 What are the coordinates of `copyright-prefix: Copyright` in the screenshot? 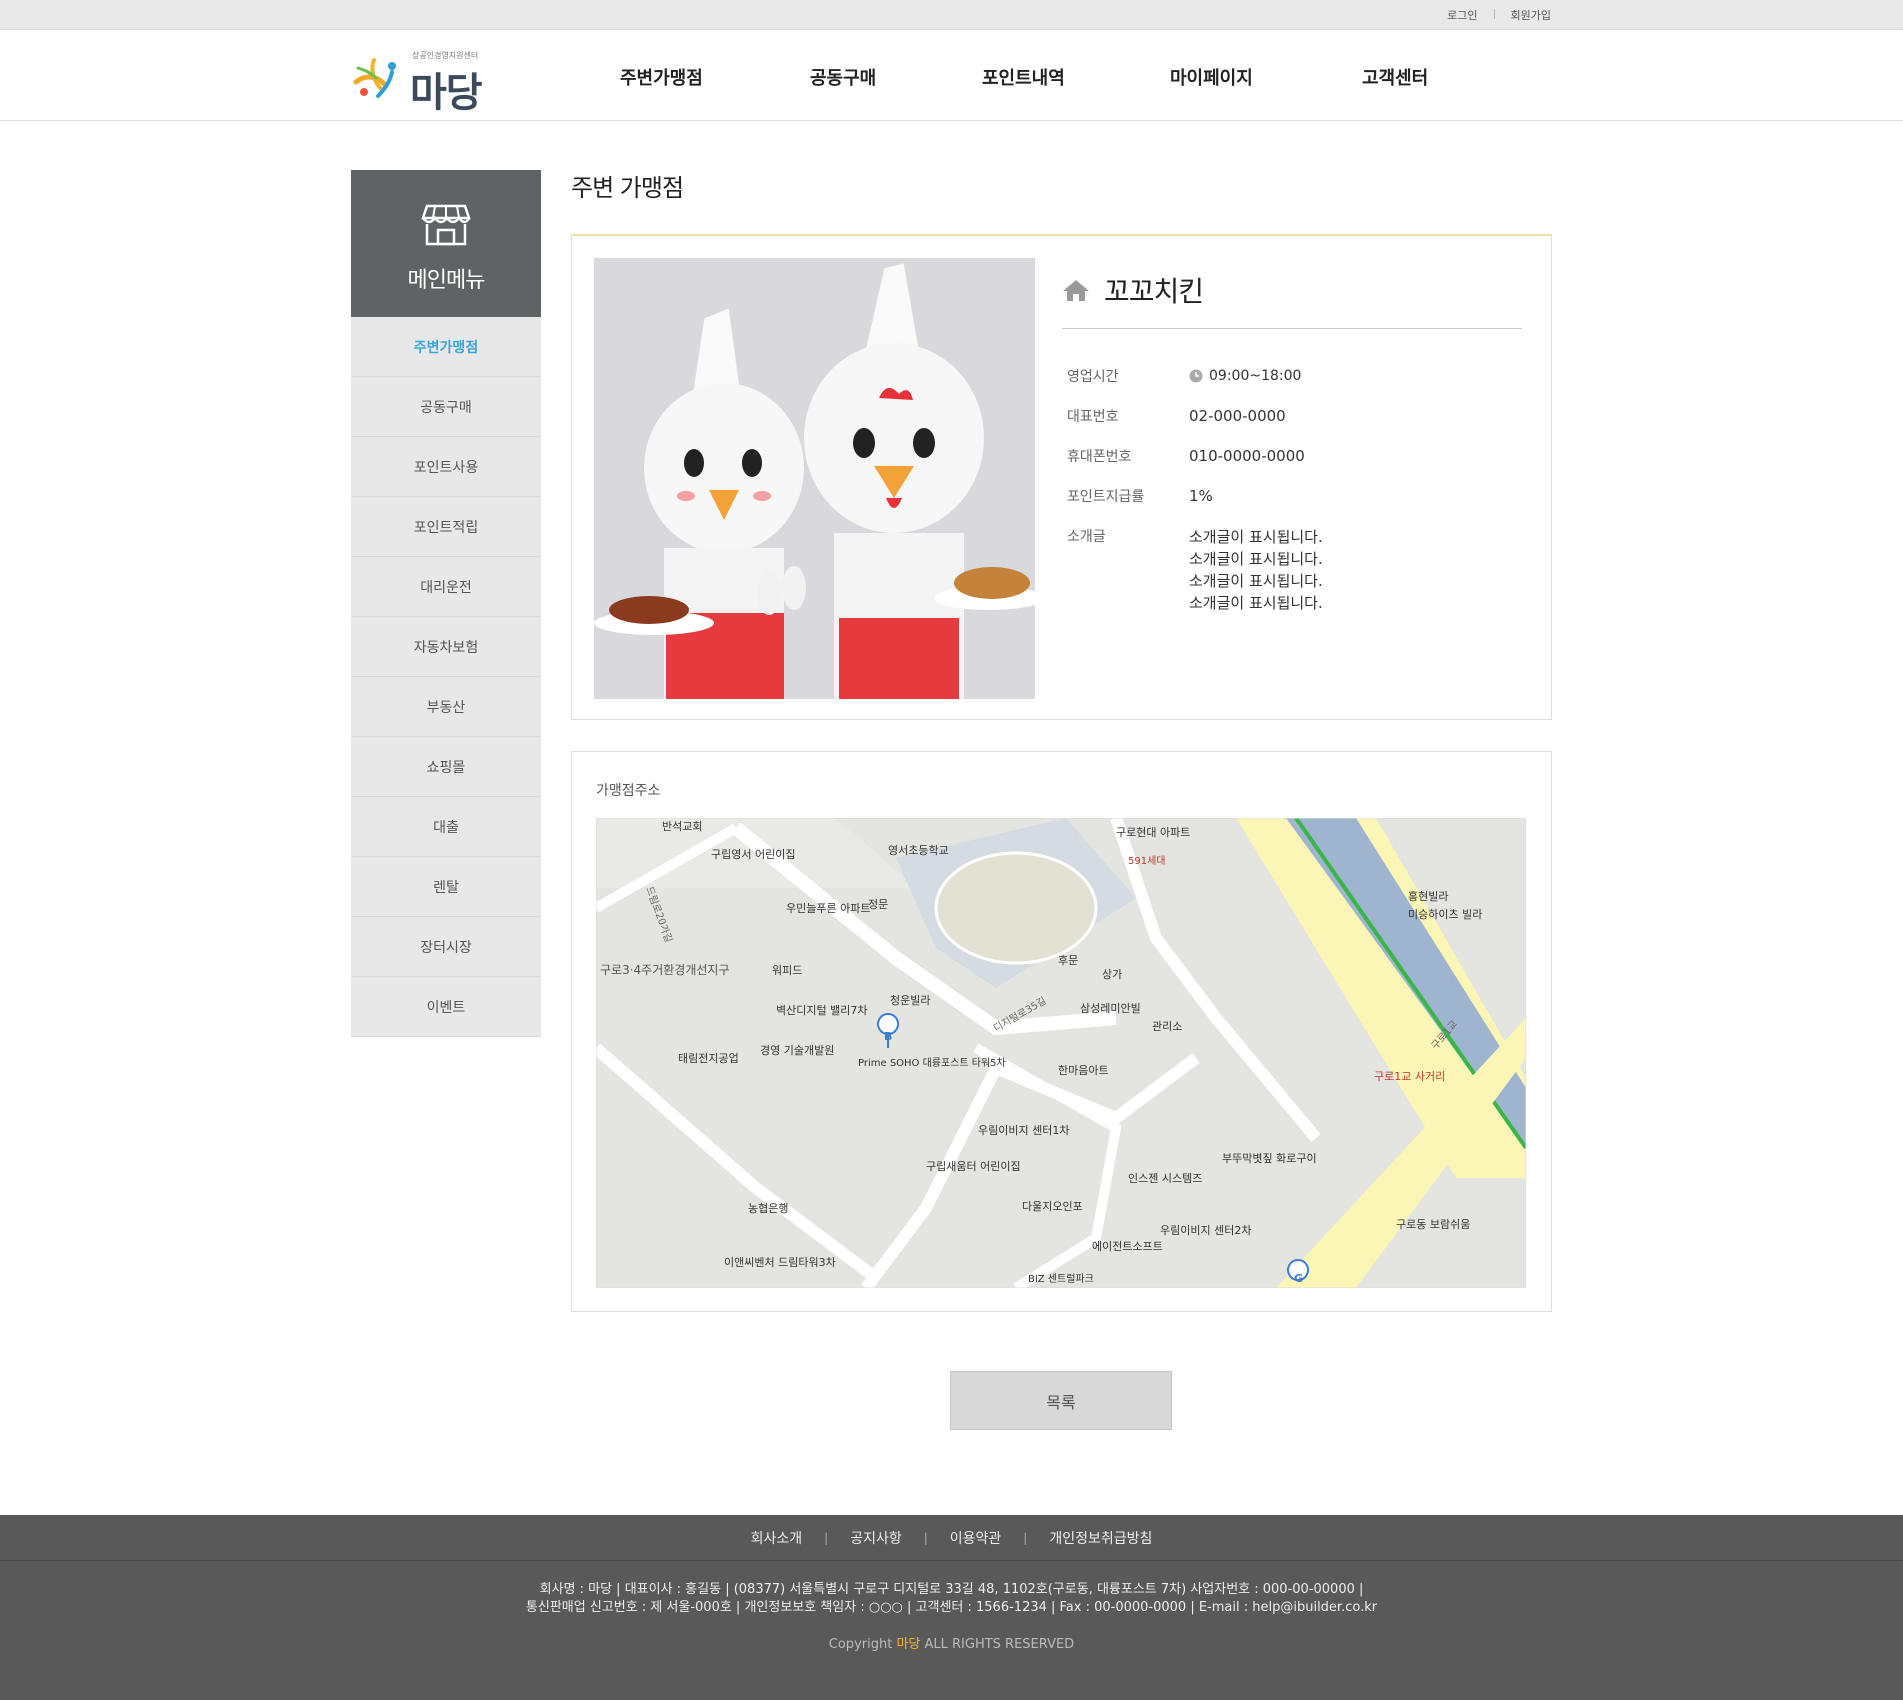 It's located at (862, 1644).